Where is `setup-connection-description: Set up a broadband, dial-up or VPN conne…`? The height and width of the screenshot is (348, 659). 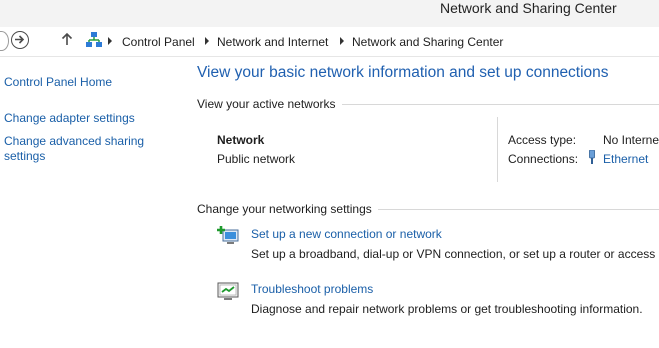
setup-connection-description: Set up a broadband, dial-up or VPN conne… is located at coordinates (455, 254).